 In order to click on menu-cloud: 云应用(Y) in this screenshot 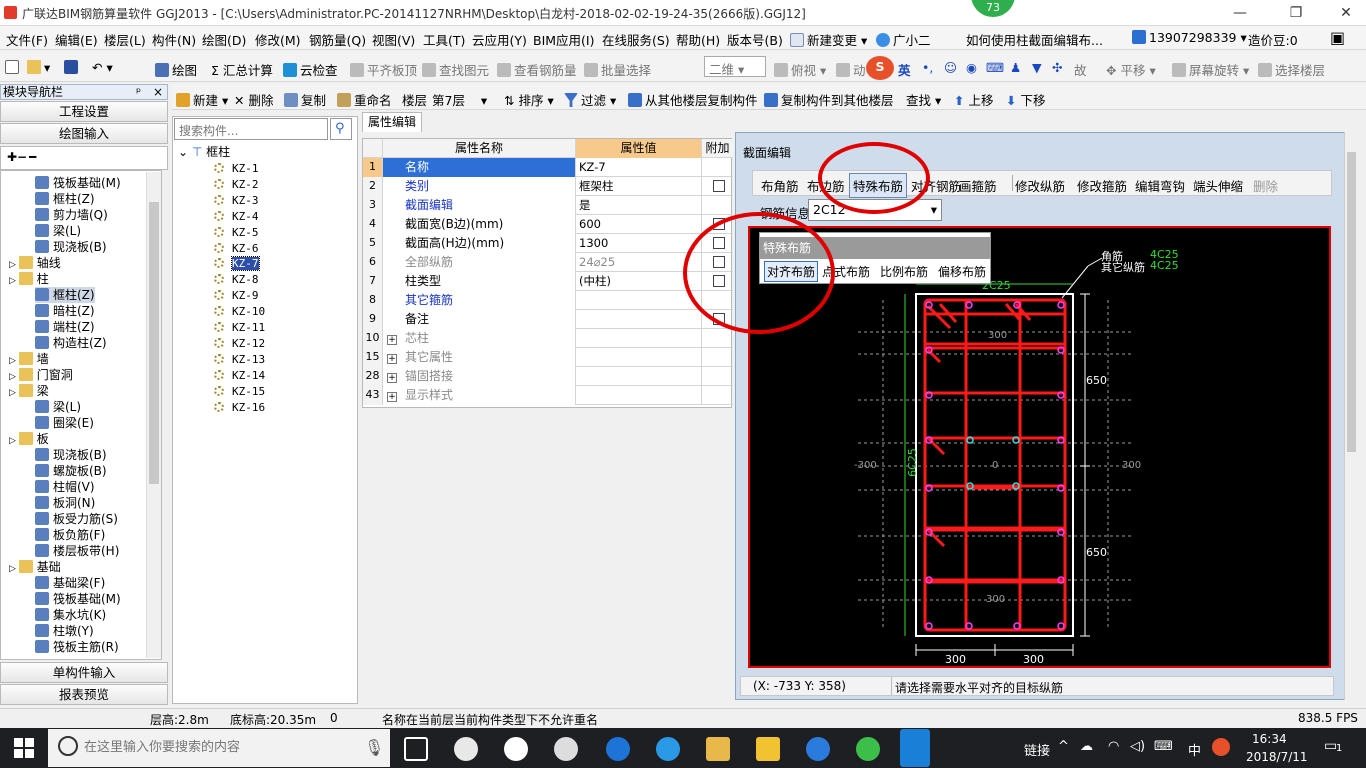, I will do `click(499, 39)`.